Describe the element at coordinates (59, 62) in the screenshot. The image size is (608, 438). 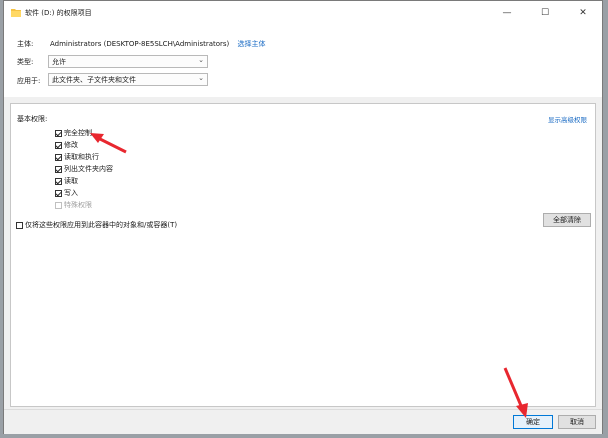
I see `type-select-value: 允许` at that location.